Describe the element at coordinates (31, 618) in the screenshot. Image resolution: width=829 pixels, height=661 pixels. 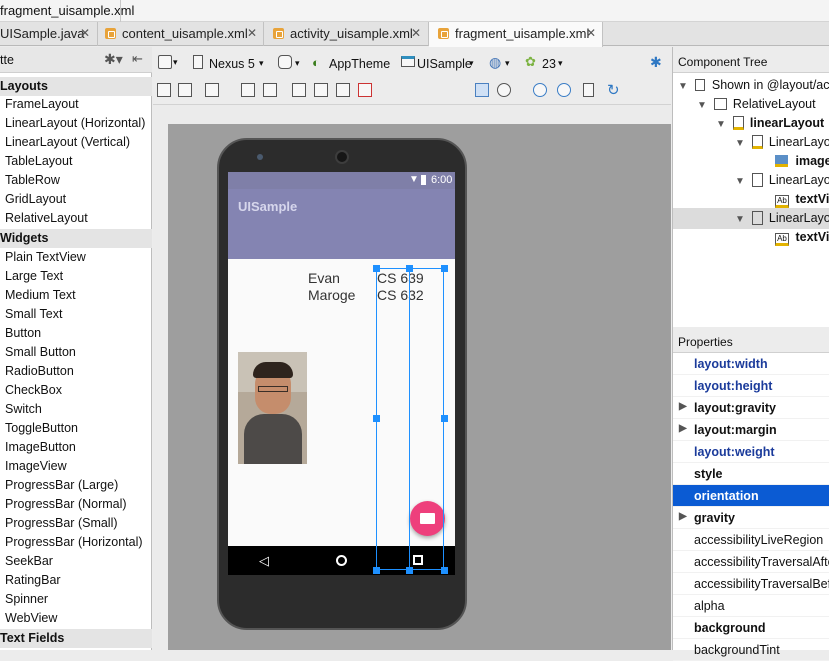
I see `palette-item: WebView` at that location.